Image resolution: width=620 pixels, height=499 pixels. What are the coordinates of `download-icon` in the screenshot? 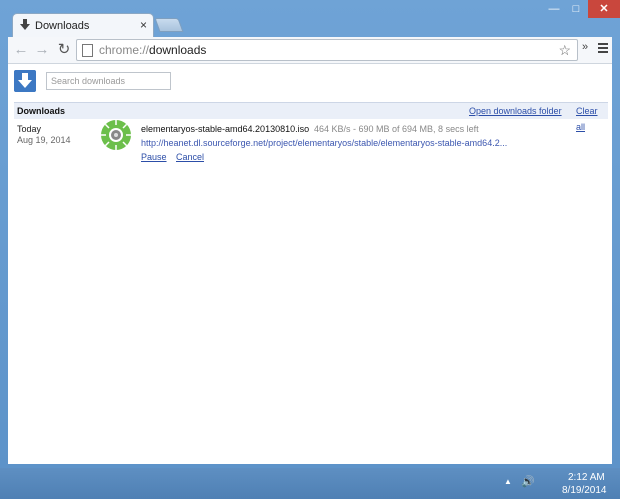 It's located at (25, 24).